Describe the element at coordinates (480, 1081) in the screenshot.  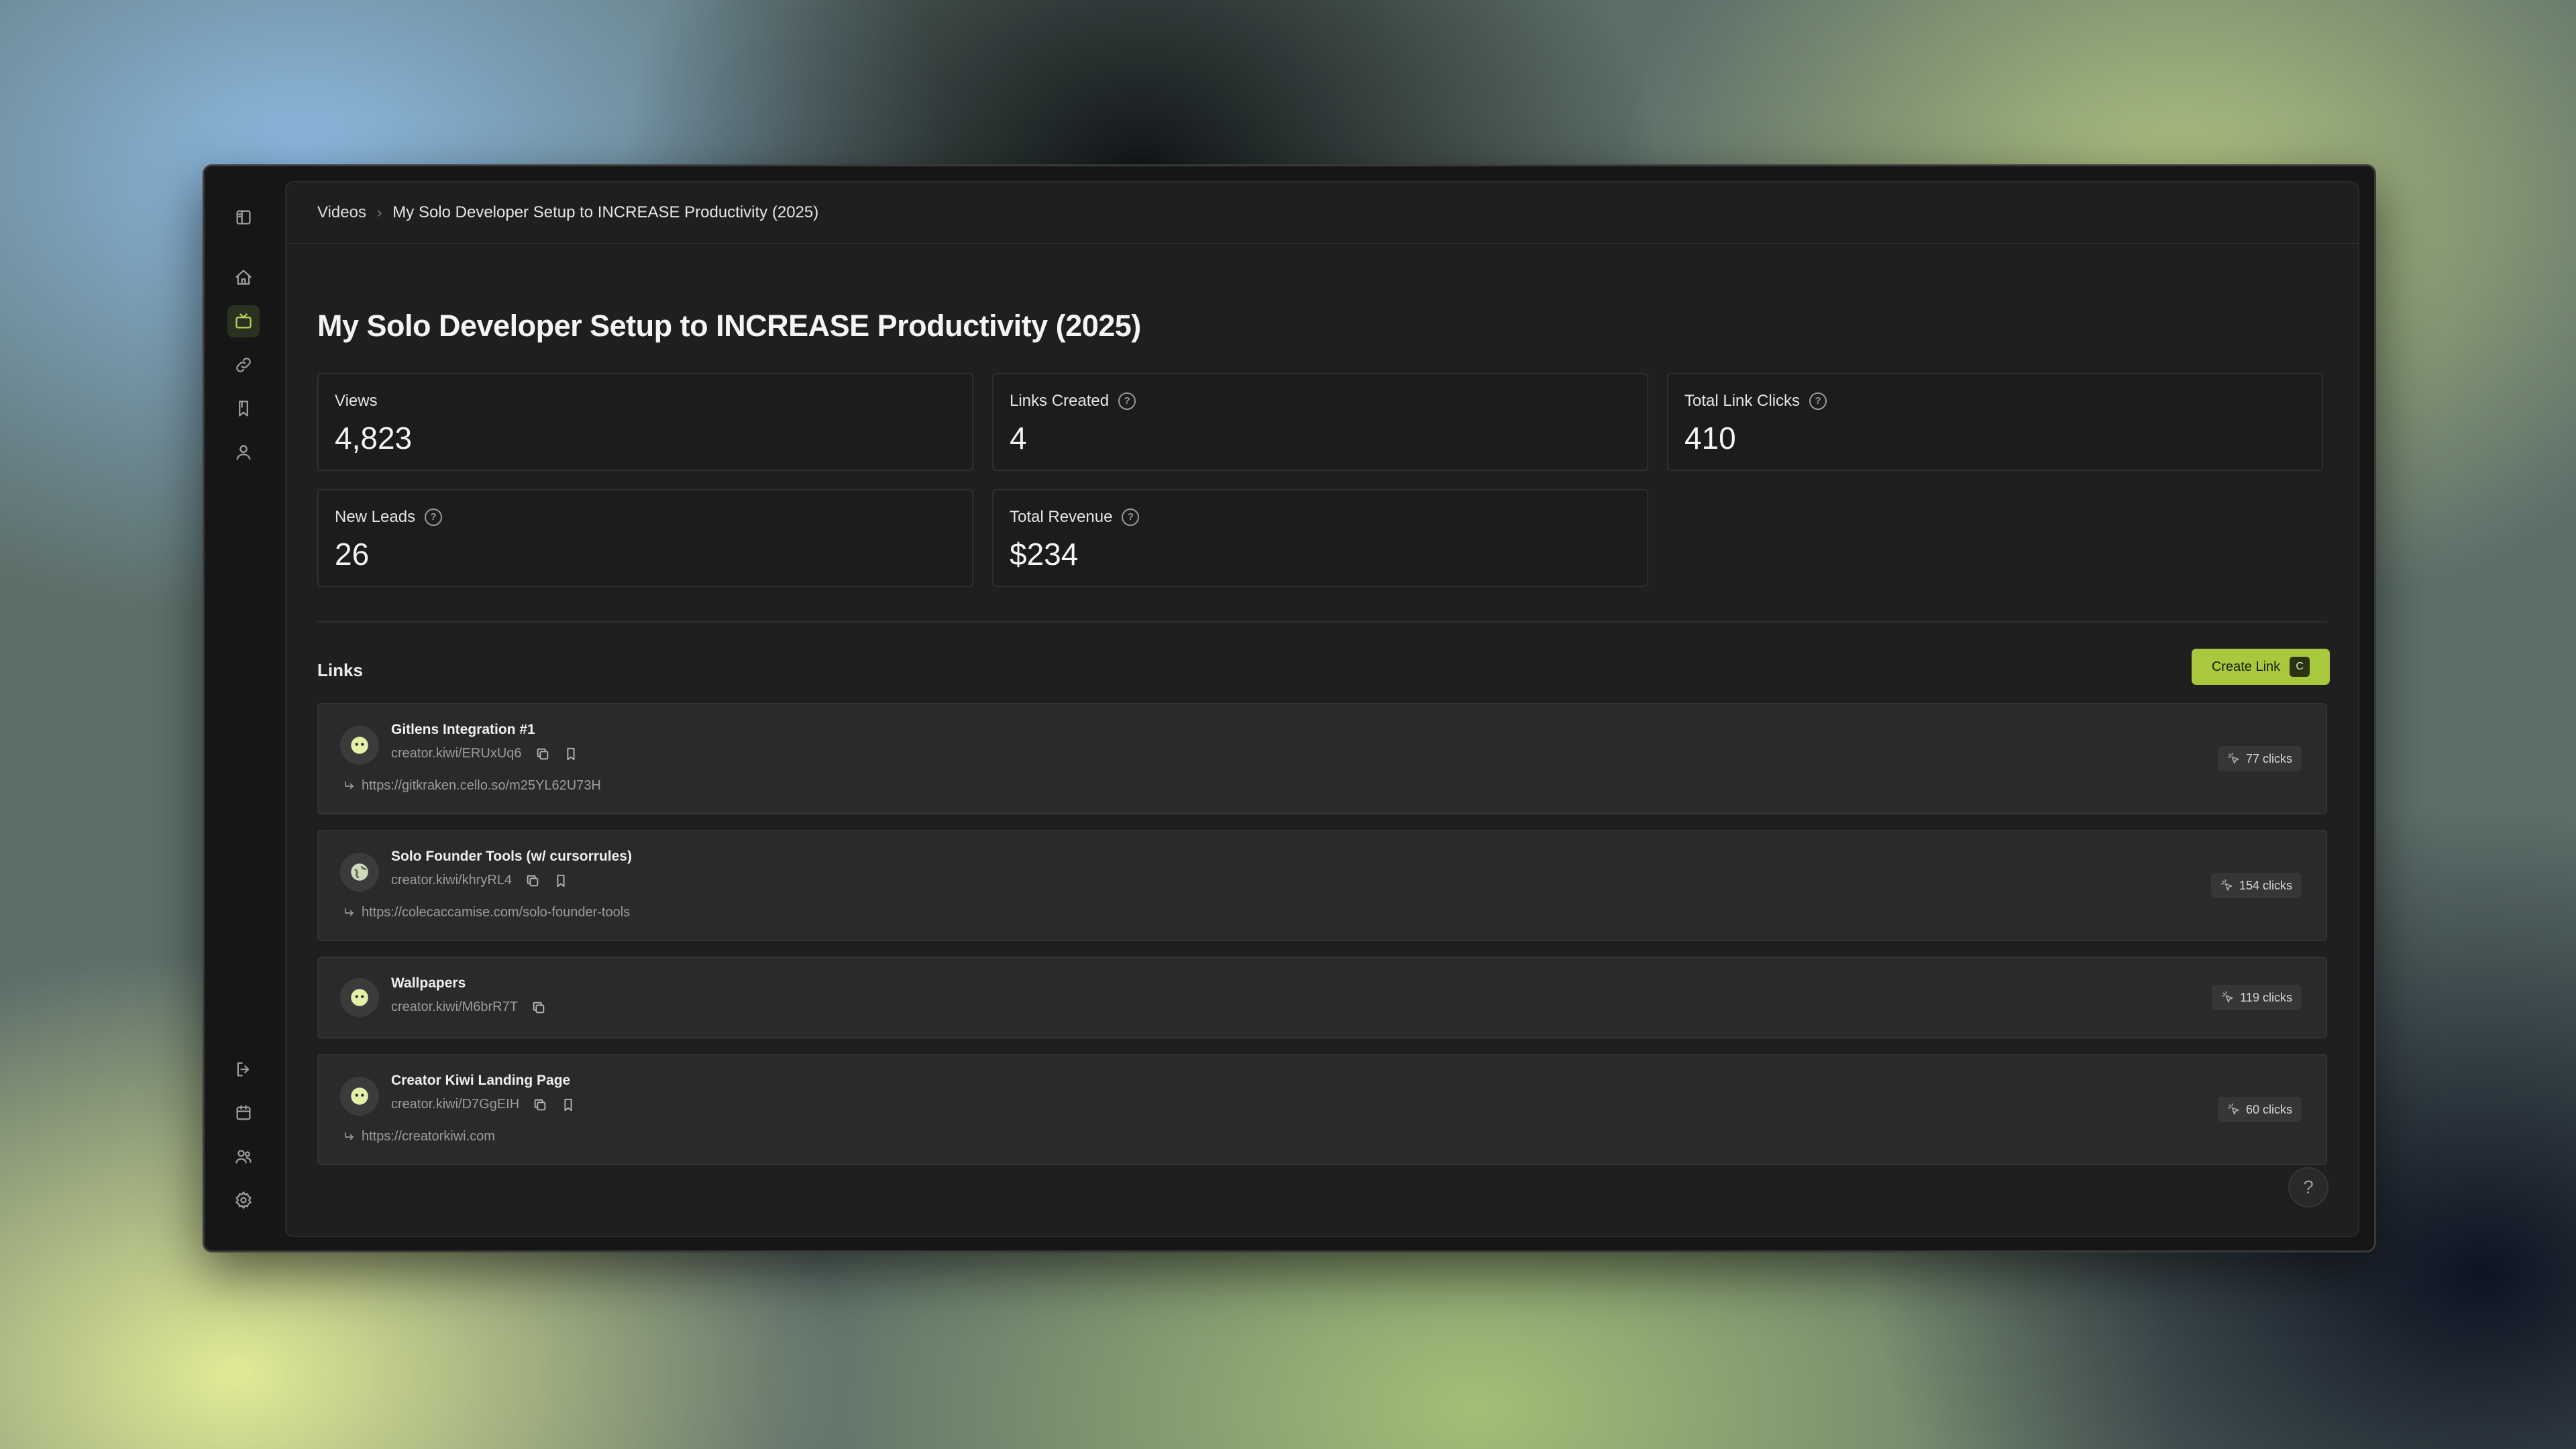
I see `link-name: Creator Kiwi Landing Page` at that location.